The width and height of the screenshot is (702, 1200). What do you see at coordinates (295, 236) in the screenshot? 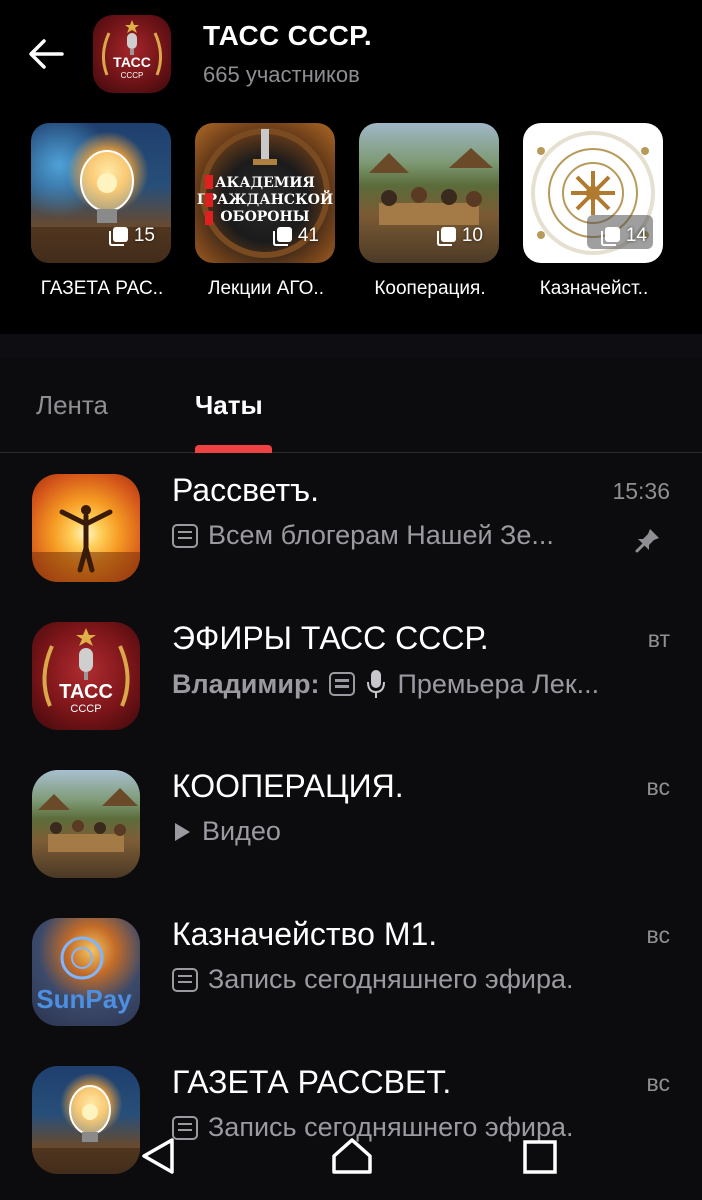
I see `album-photo-count: 41` at bounding box center [295, 236].